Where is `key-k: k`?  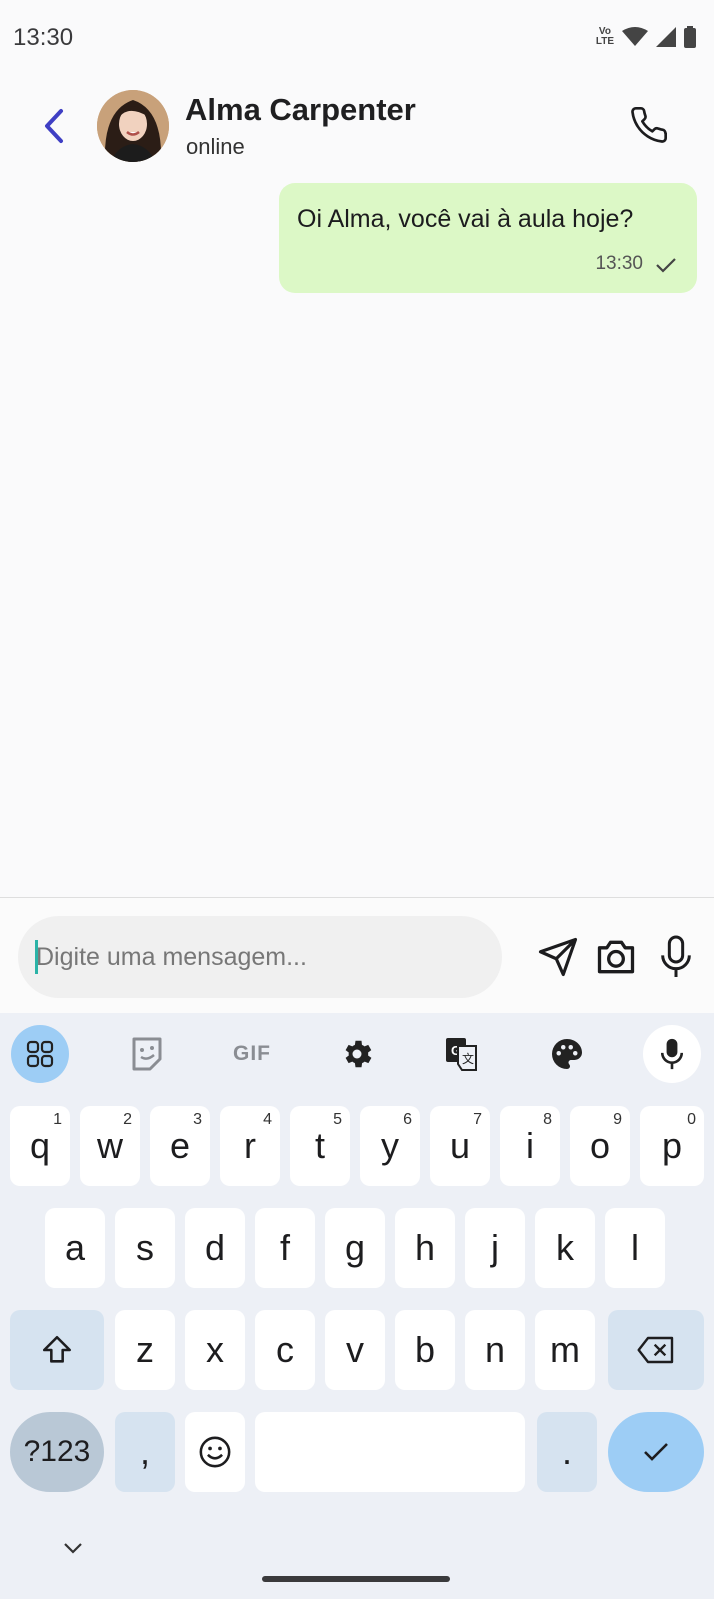
key-k: k is located at coordinates (565, 1248).